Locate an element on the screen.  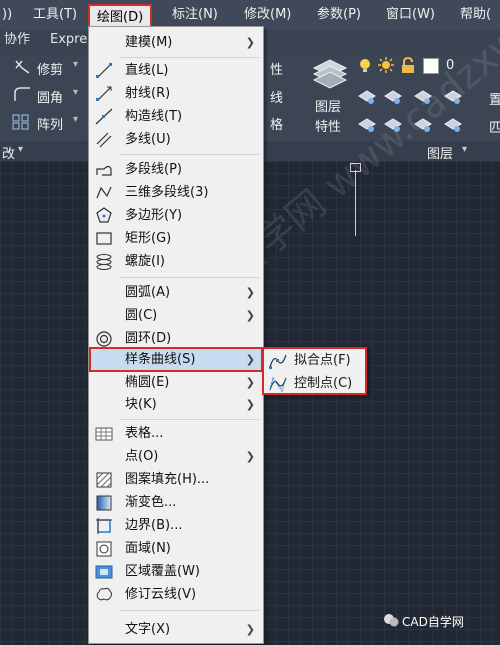
layer-panel-expand-icon: ▾ is located at coordinates (464, 149).